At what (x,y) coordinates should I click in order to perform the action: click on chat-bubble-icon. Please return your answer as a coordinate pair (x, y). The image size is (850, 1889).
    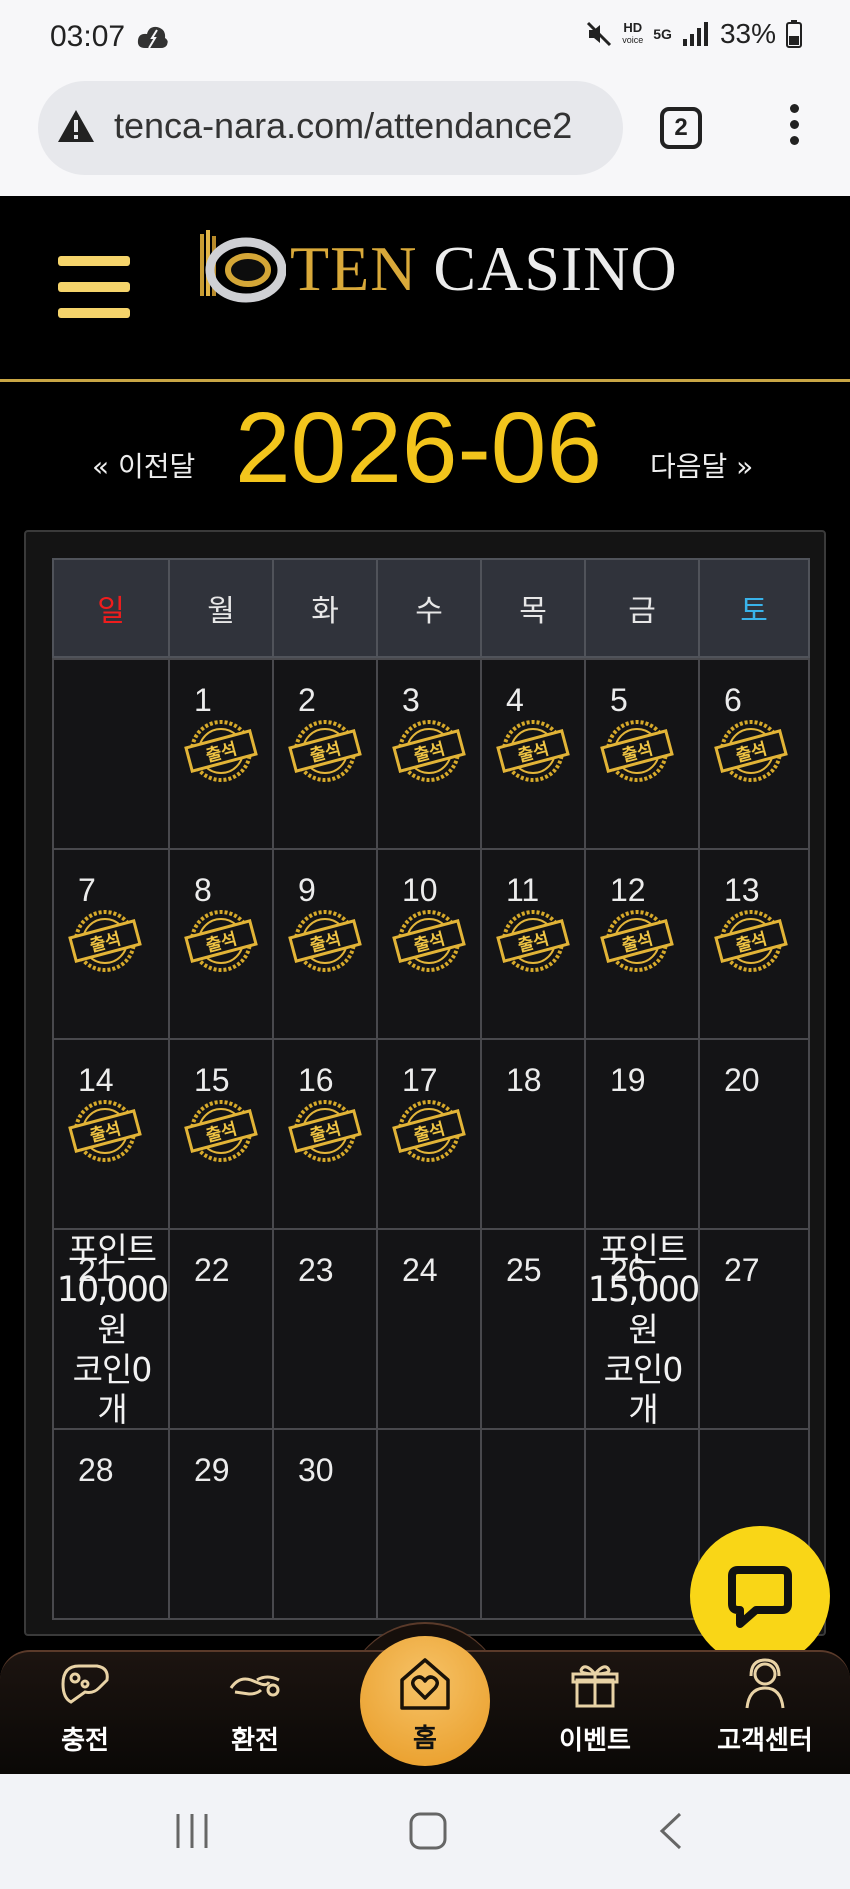
    Looking at the image, I should click on (760, 1597).